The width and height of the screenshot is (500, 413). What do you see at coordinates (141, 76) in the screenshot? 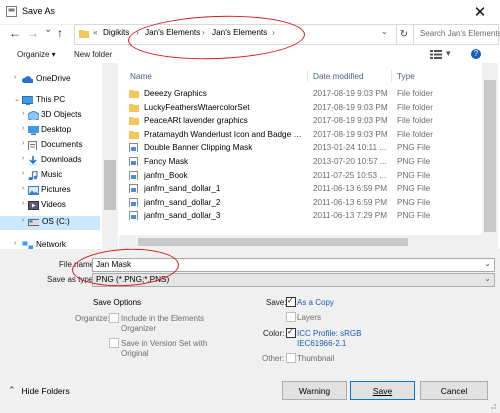
I see `column-header-name: Name` at bounding box center [141, 76].